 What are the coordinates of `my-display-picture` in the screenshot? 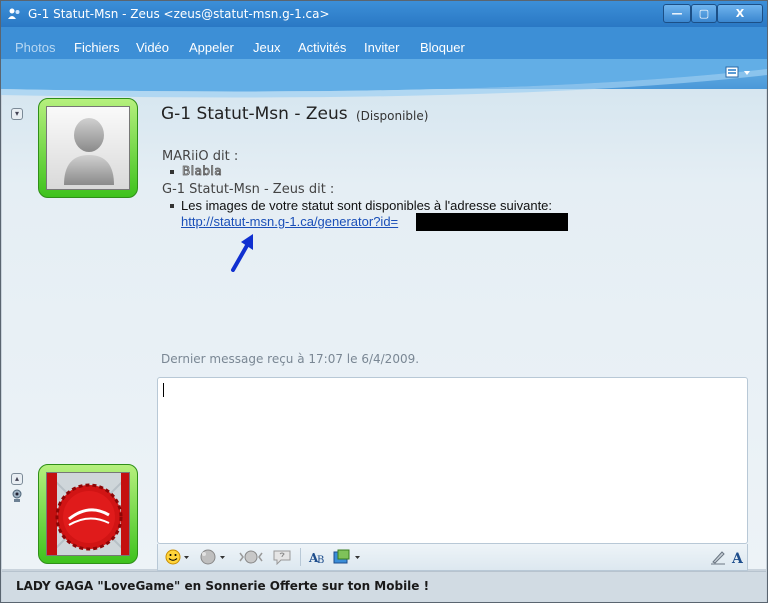 It's located at (88, 514).